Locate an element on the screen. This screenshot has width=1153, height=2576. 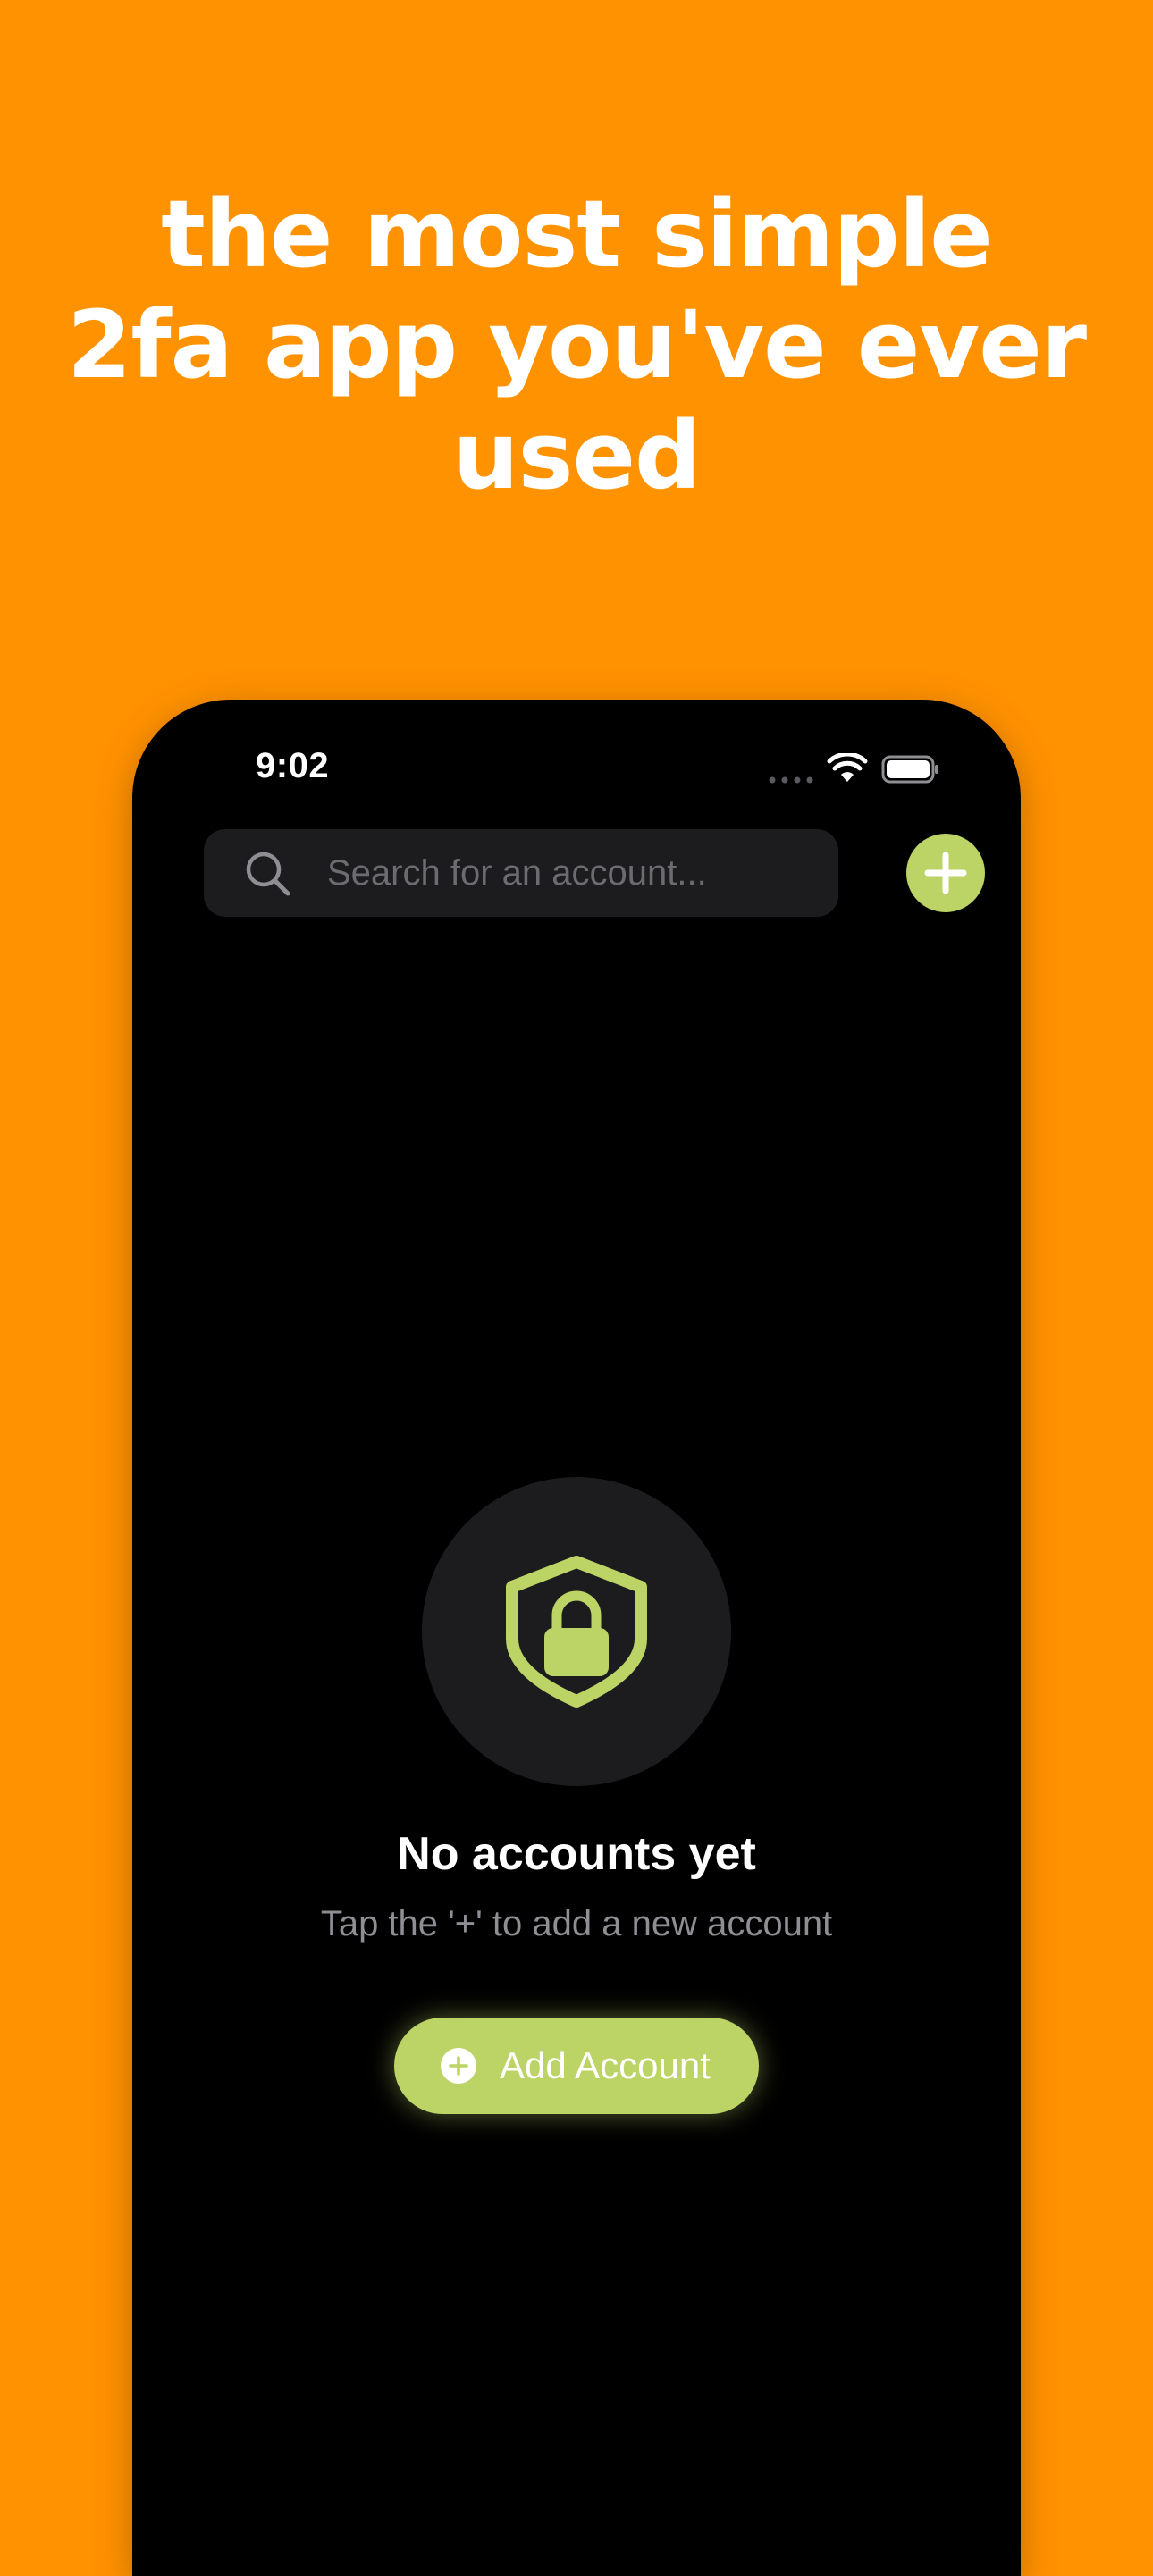
headline-line-2: 2fa app you've ever is located at coordinates (576, 344).